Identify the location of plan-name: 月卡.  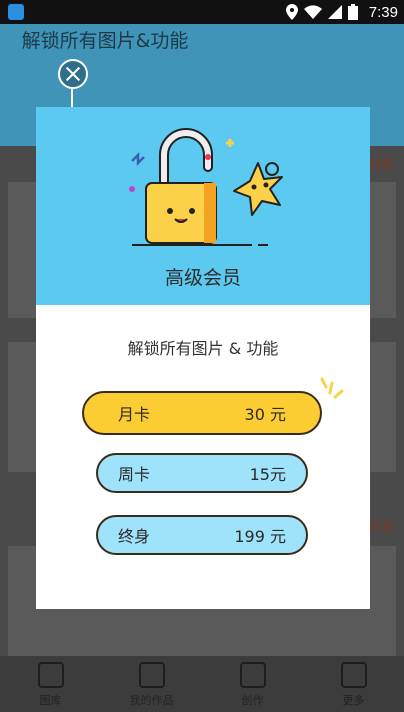
(134, 414).